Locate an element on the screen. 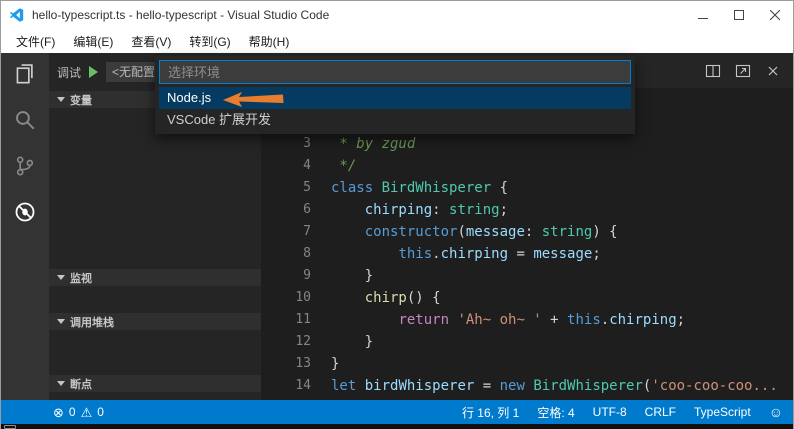 The height and width of the screenshot is (429, 794). menu-item-file: 文件(F) is located at coordinates (35, 41).